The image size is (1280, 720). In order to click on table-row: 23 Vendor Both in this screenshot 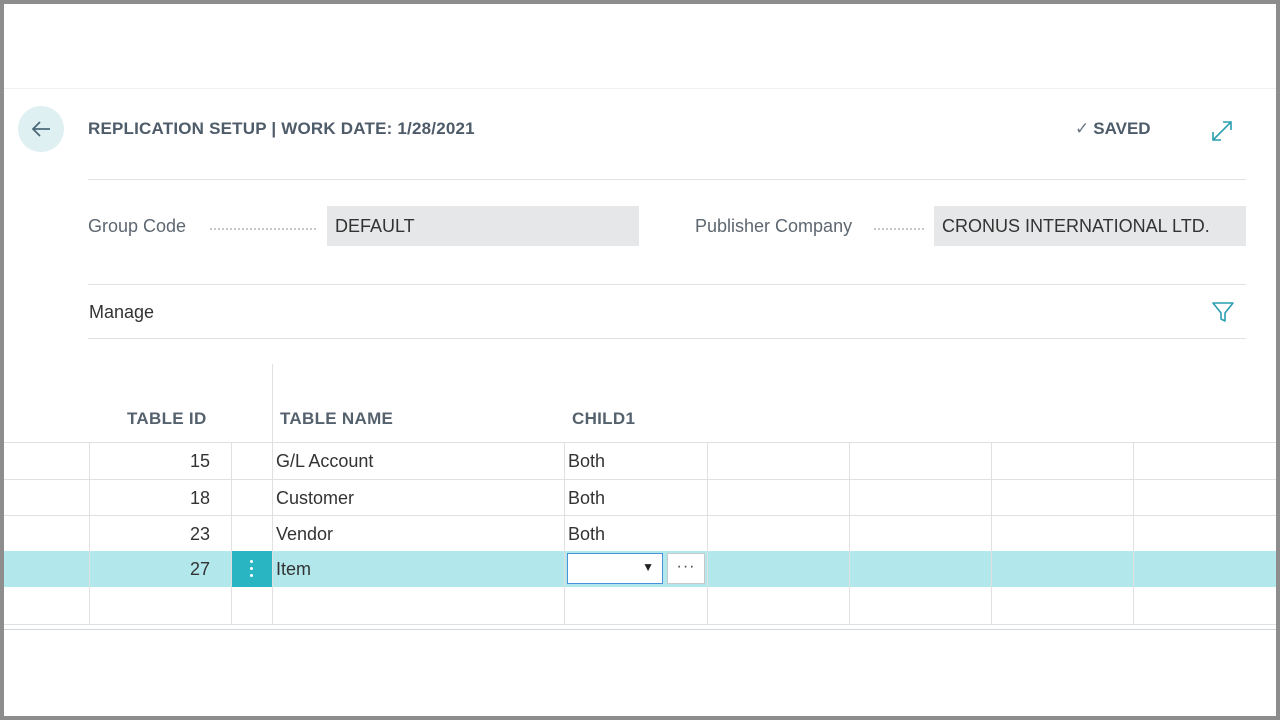, I will do `click(640, 534)`.